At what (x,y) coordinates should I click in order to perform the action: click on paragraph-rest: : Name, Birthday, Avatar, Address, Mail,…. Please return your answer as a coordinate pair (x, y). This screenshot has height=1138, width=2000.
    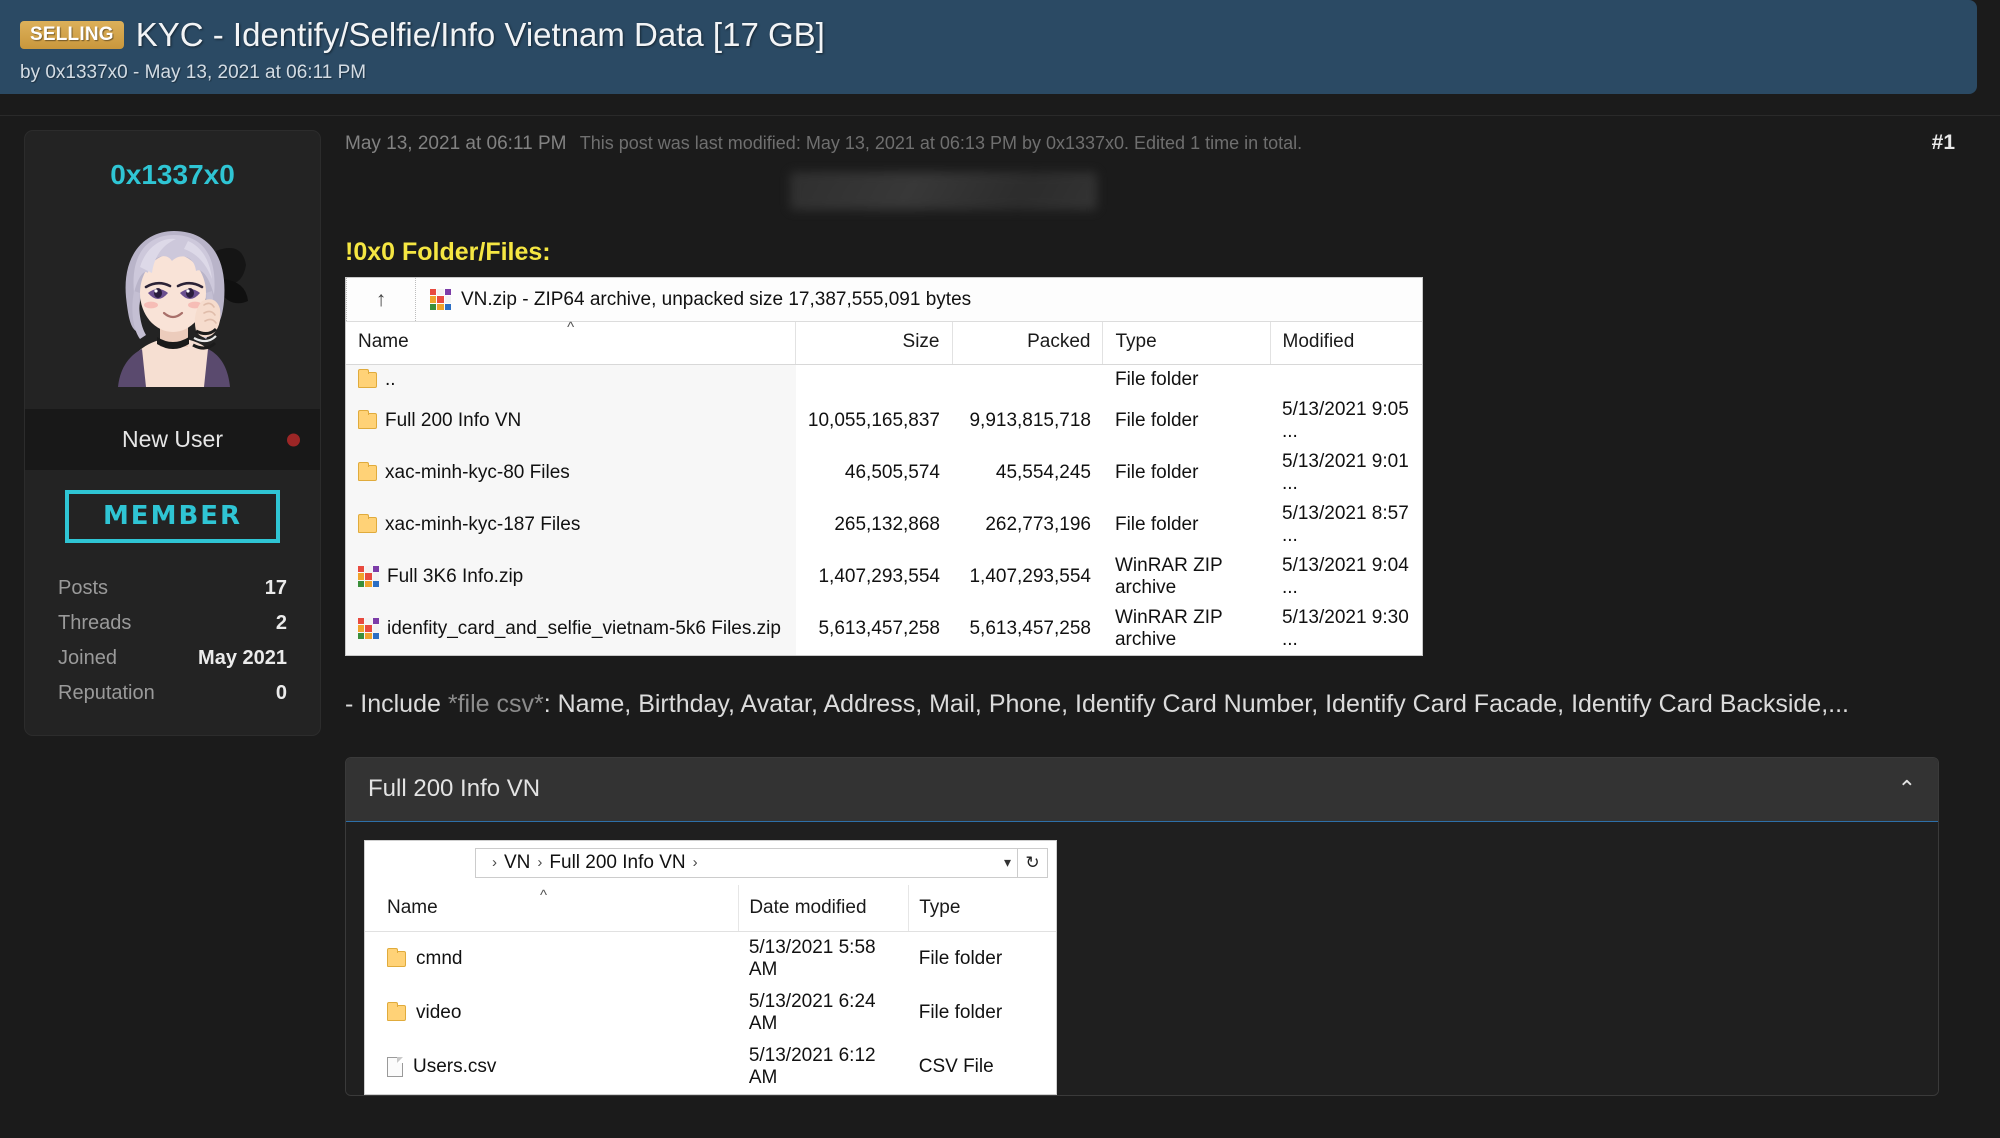
    Looking at the image, I should click on (1196, 703).